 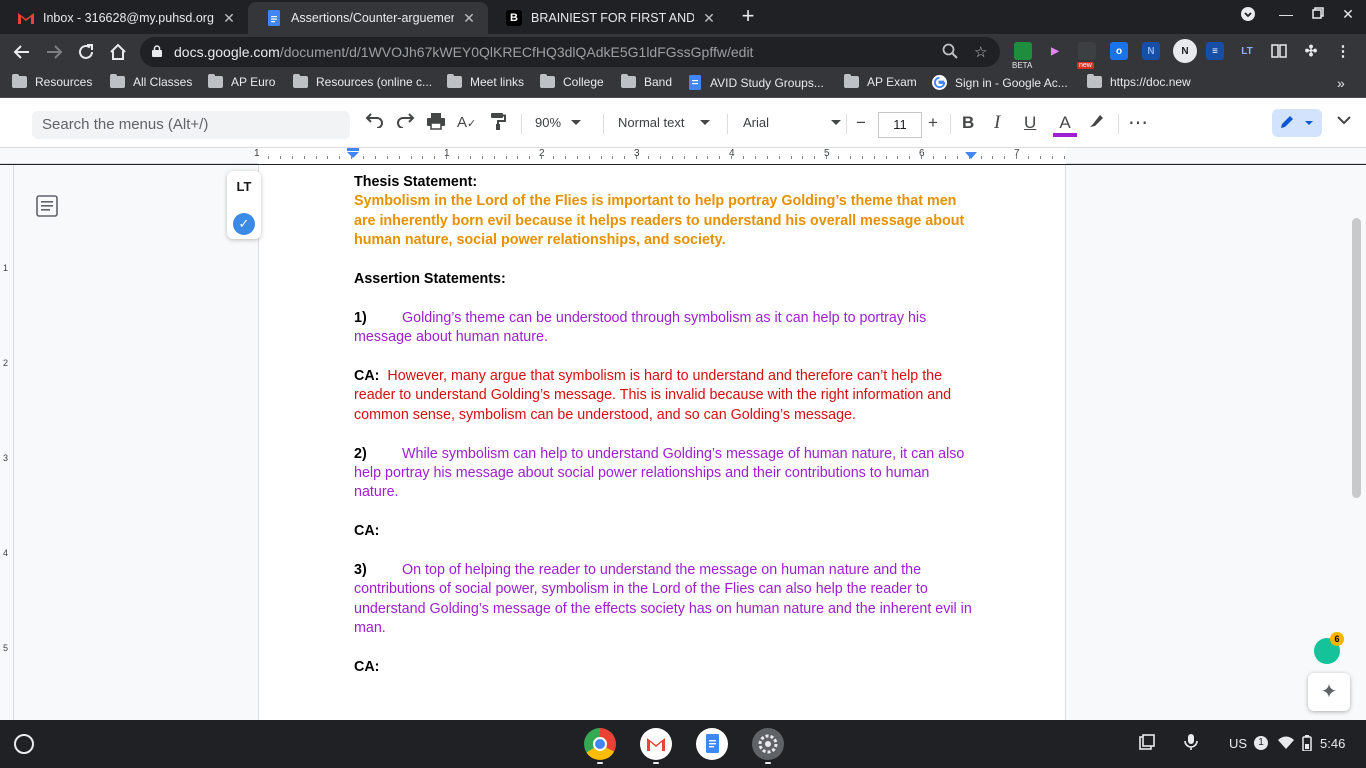 What do you see at coordinates (498, 124) in the screenshot?
I see `paint-format-icon` at bounding box center [498, 124].